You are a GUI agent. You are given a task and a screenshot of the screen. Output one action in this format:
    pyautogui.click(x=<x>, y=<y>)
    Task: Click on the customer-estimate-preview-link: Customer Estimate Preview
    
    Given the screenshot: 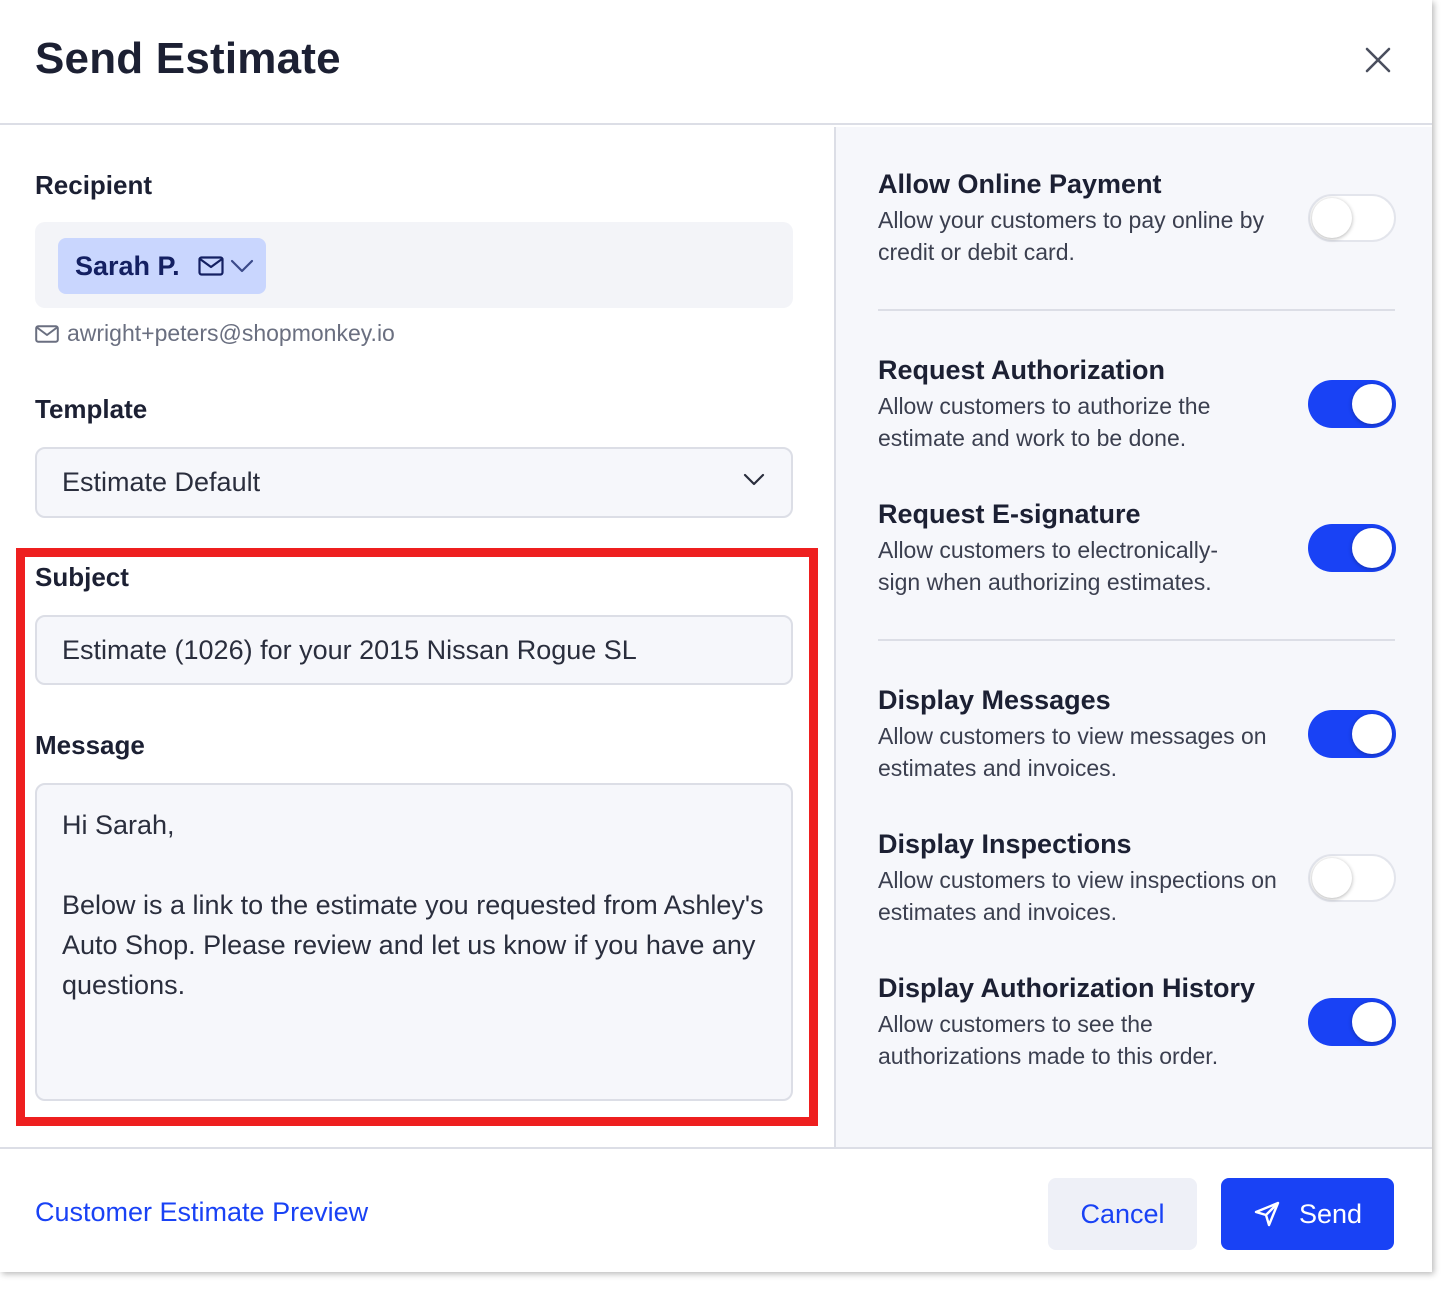 What is the action you would take?
    pyautogui.click(x=201, y=1212)
    